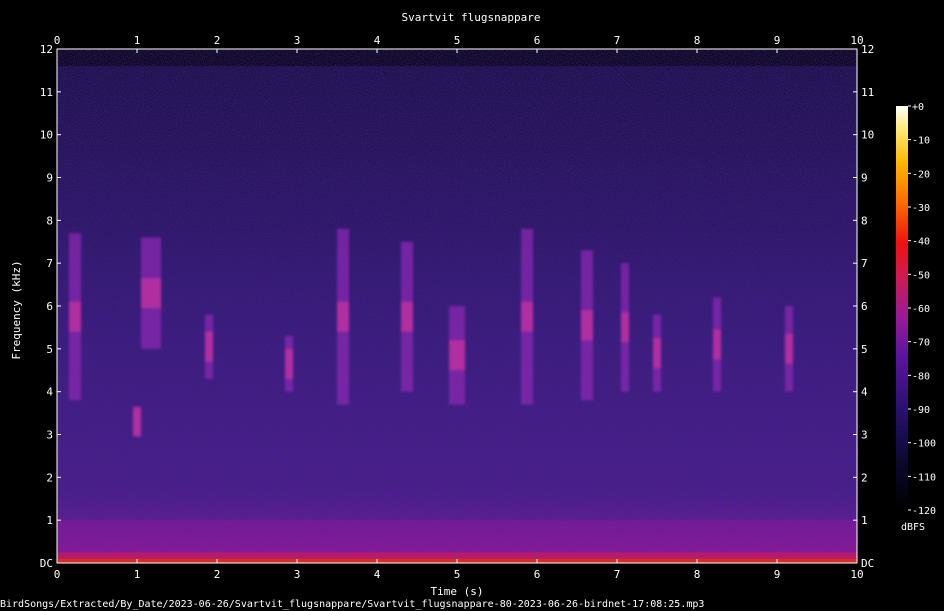  Describe the element at coordinates (457, 40) in the screenshot. I see `x-tick-label-top: 5` at that location.